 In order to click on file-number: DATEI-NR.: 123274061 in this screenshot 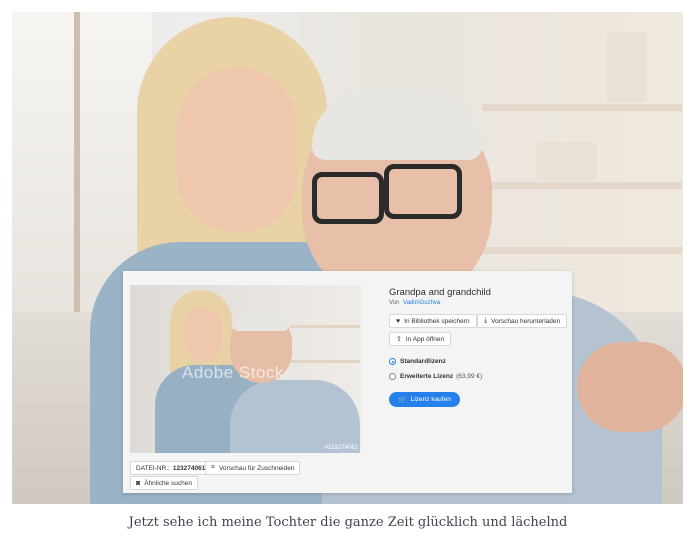, I will do `click(171, 468)`.